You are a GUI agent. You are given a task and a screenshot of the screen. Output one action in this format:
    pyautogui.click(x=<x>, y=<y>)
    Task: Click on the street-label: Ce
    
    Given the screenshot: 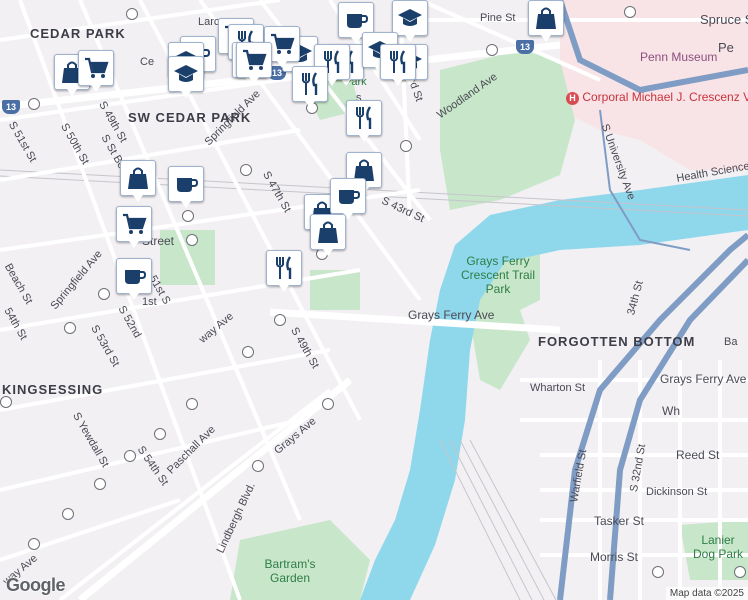 What is the action you would take?
    pyautogui.click(x=147, y=62)
    